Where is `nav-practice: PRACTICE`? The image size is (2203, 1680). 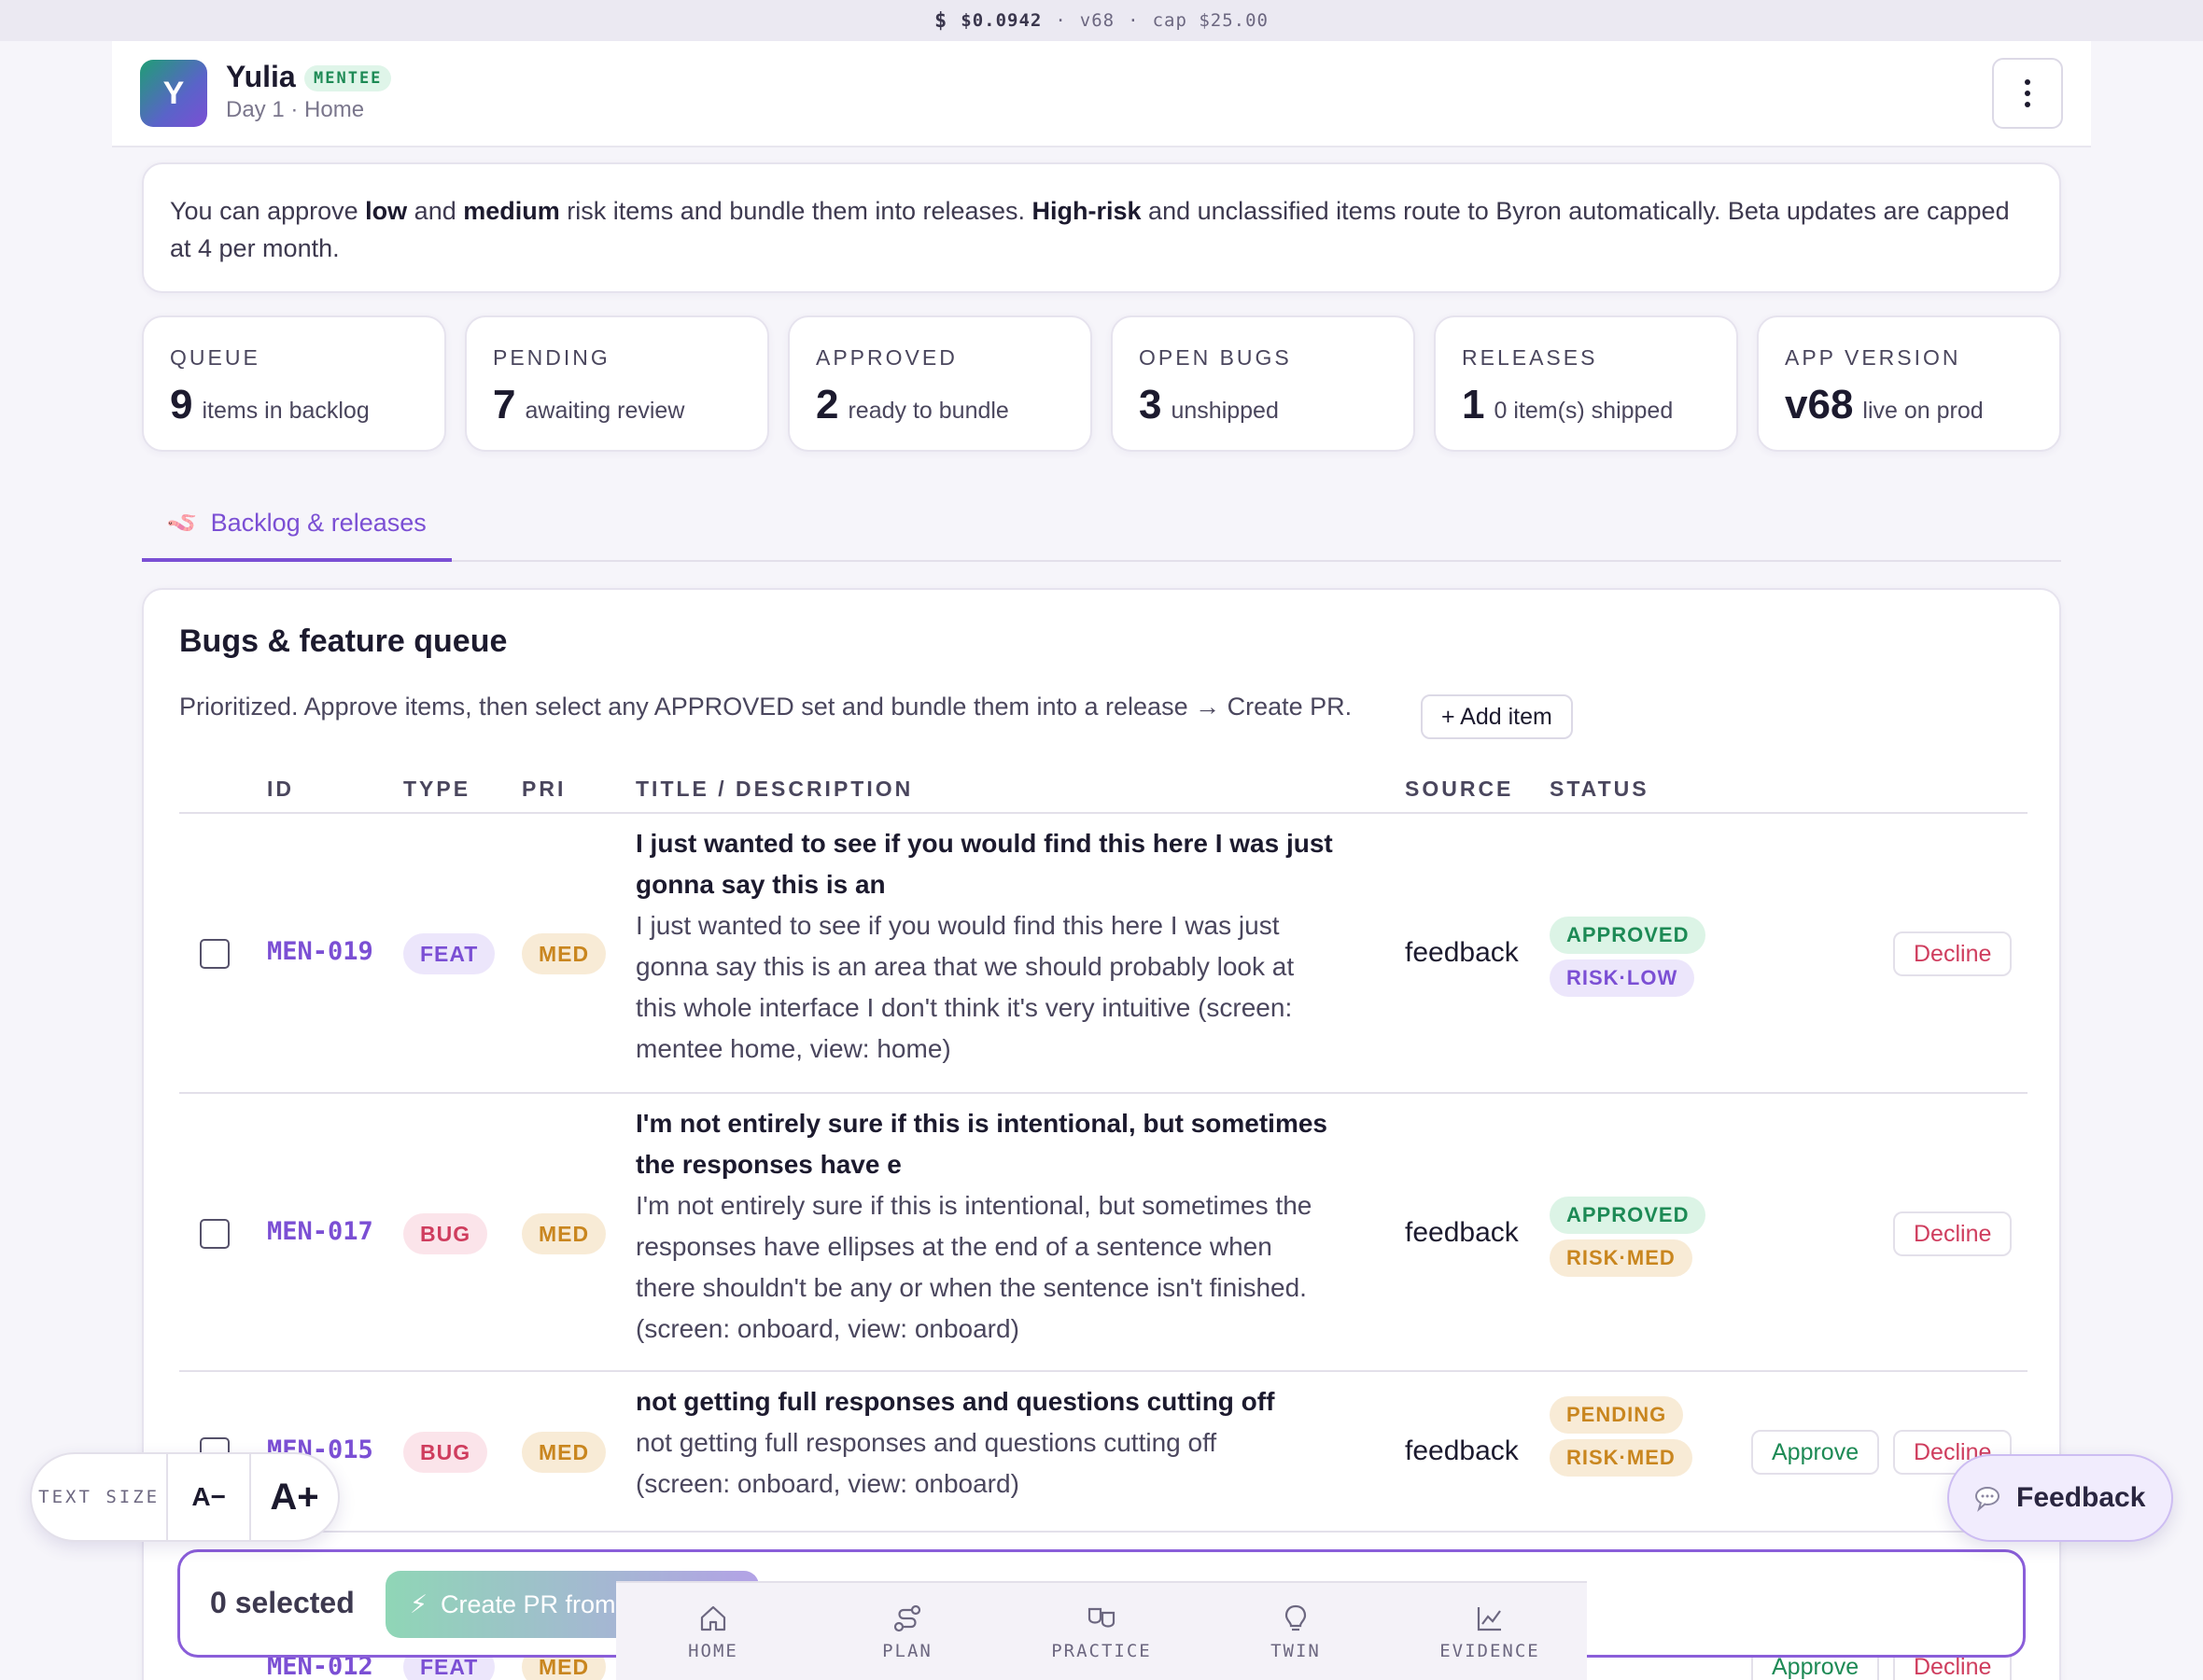
nav-practice: PRACTICE is located at coordinates (1101, 1631).